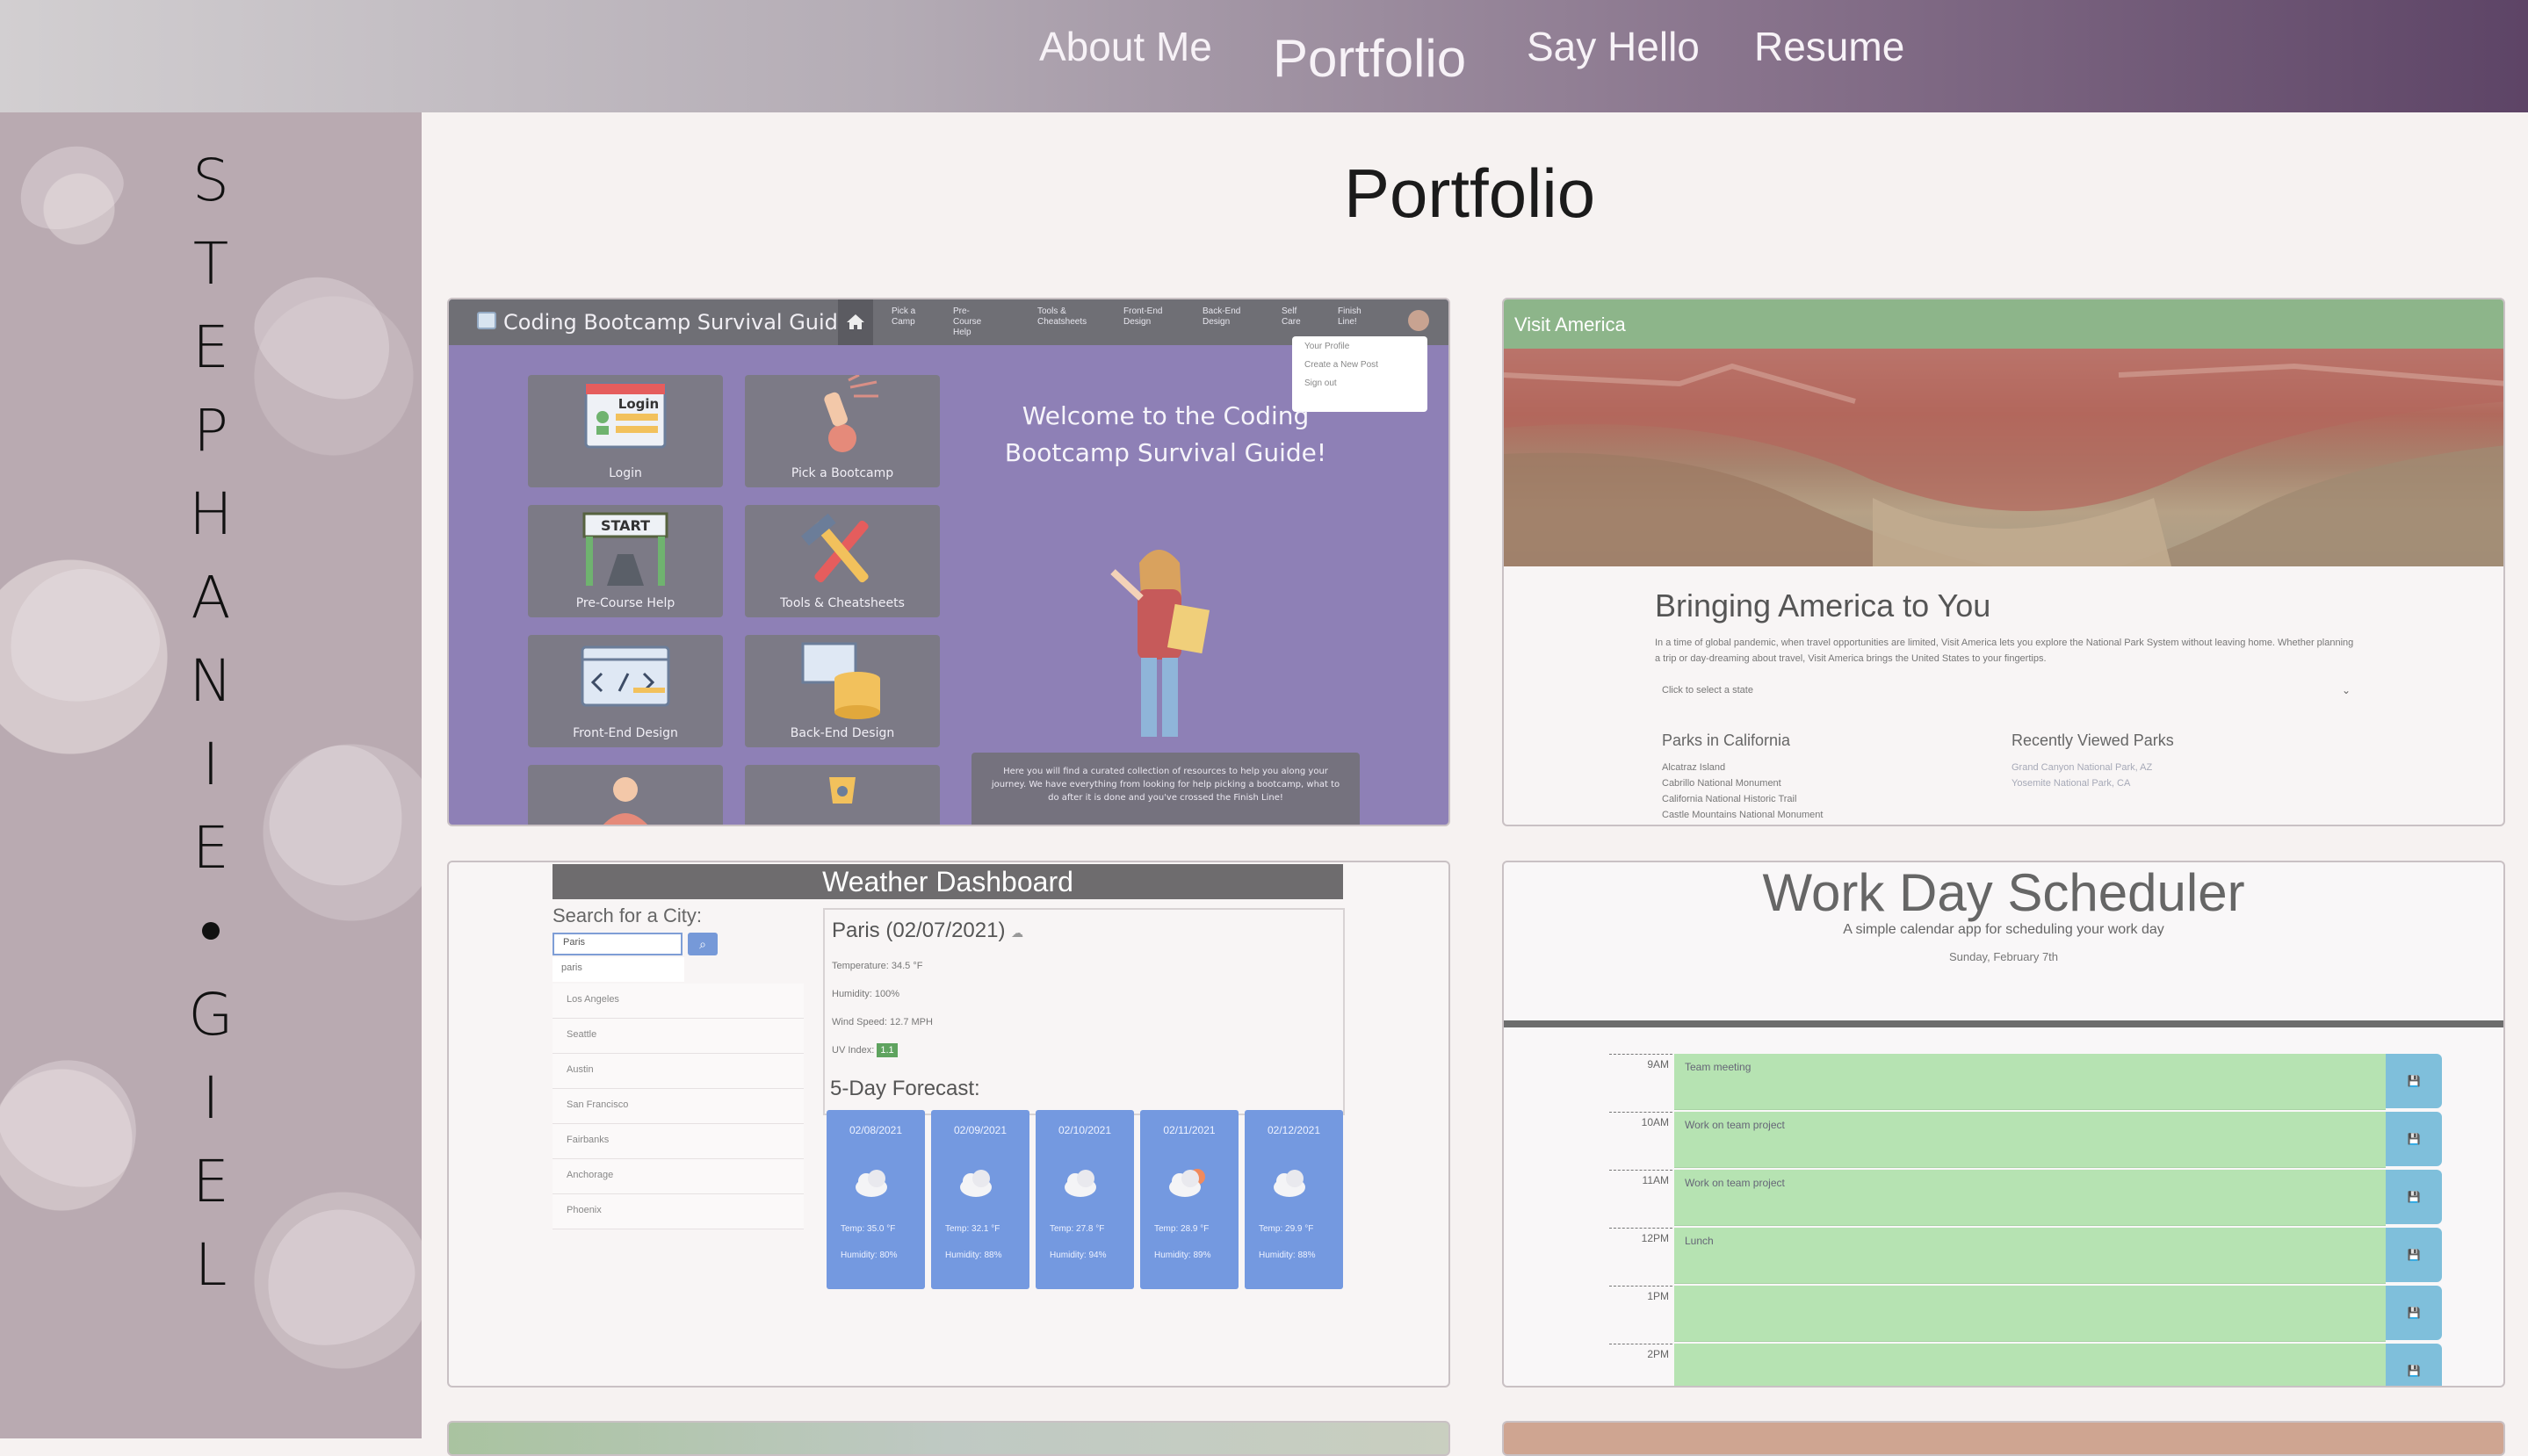  What do you see at coordinates (678, 1176) in the screenshot?
I see `city-history-item: Anchorage` at bounding box center [678, 1176].